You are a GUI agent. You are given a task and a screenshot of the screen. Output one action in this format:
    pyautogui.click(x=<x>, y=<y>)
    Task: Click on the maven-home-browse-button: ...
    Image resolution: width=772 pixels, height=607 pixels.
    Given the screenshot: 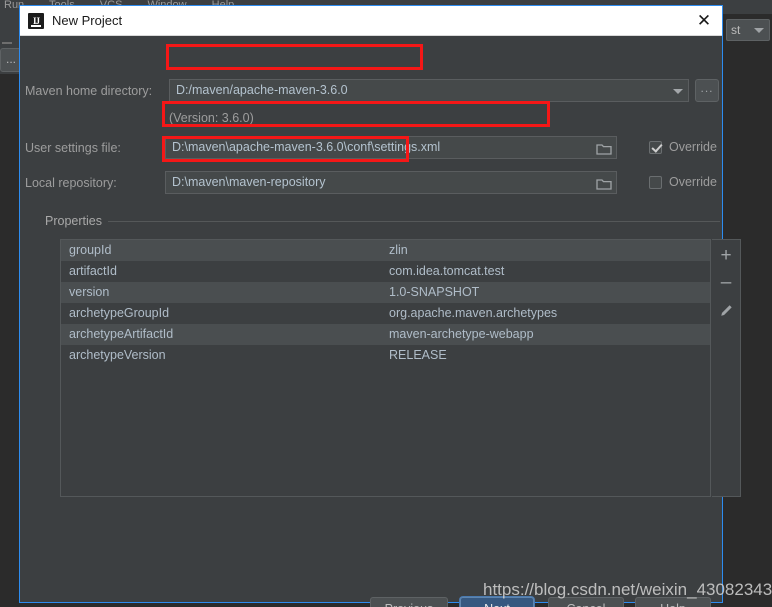 What is the action you would take?
    pyautogui.click(x=707, y=90)
    